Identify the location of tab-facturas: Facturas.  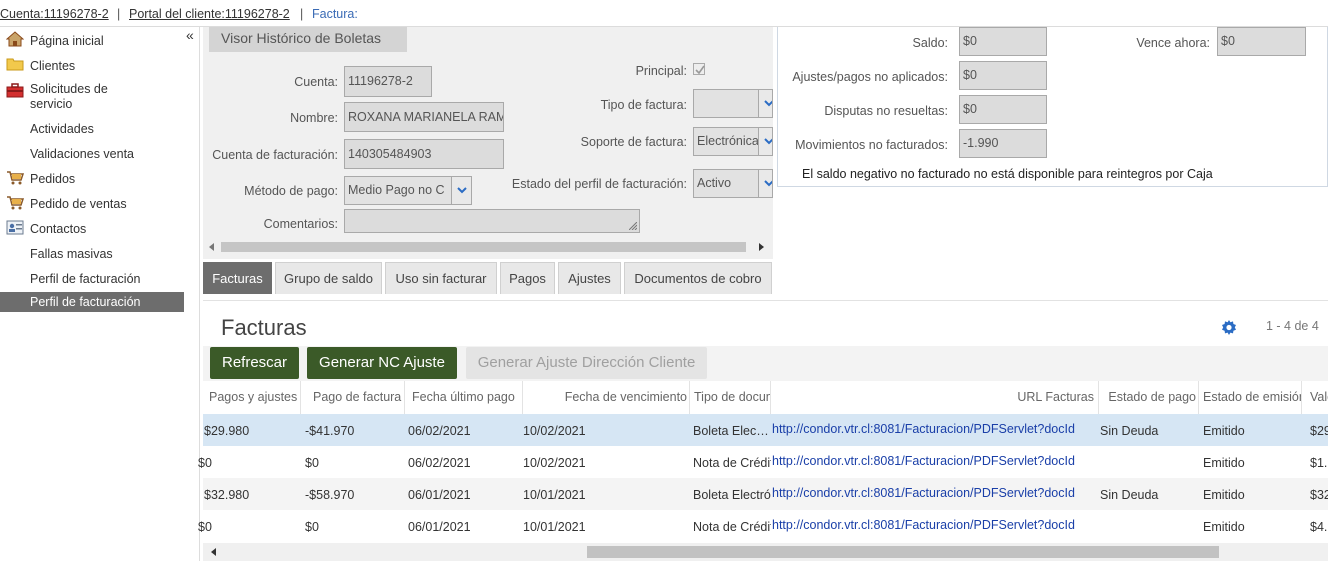
(237, 278).